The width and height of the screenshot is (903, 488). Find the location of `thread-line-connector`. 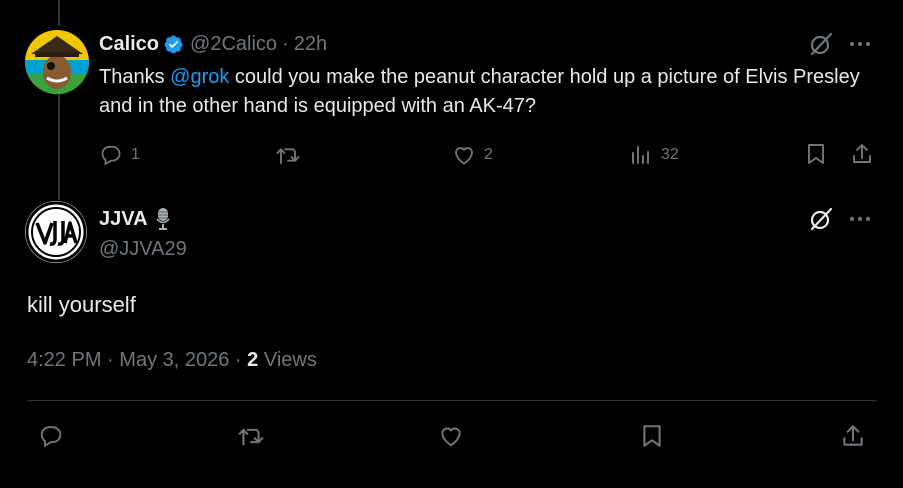

thread-line-connector is located at coordinates (59, 147).